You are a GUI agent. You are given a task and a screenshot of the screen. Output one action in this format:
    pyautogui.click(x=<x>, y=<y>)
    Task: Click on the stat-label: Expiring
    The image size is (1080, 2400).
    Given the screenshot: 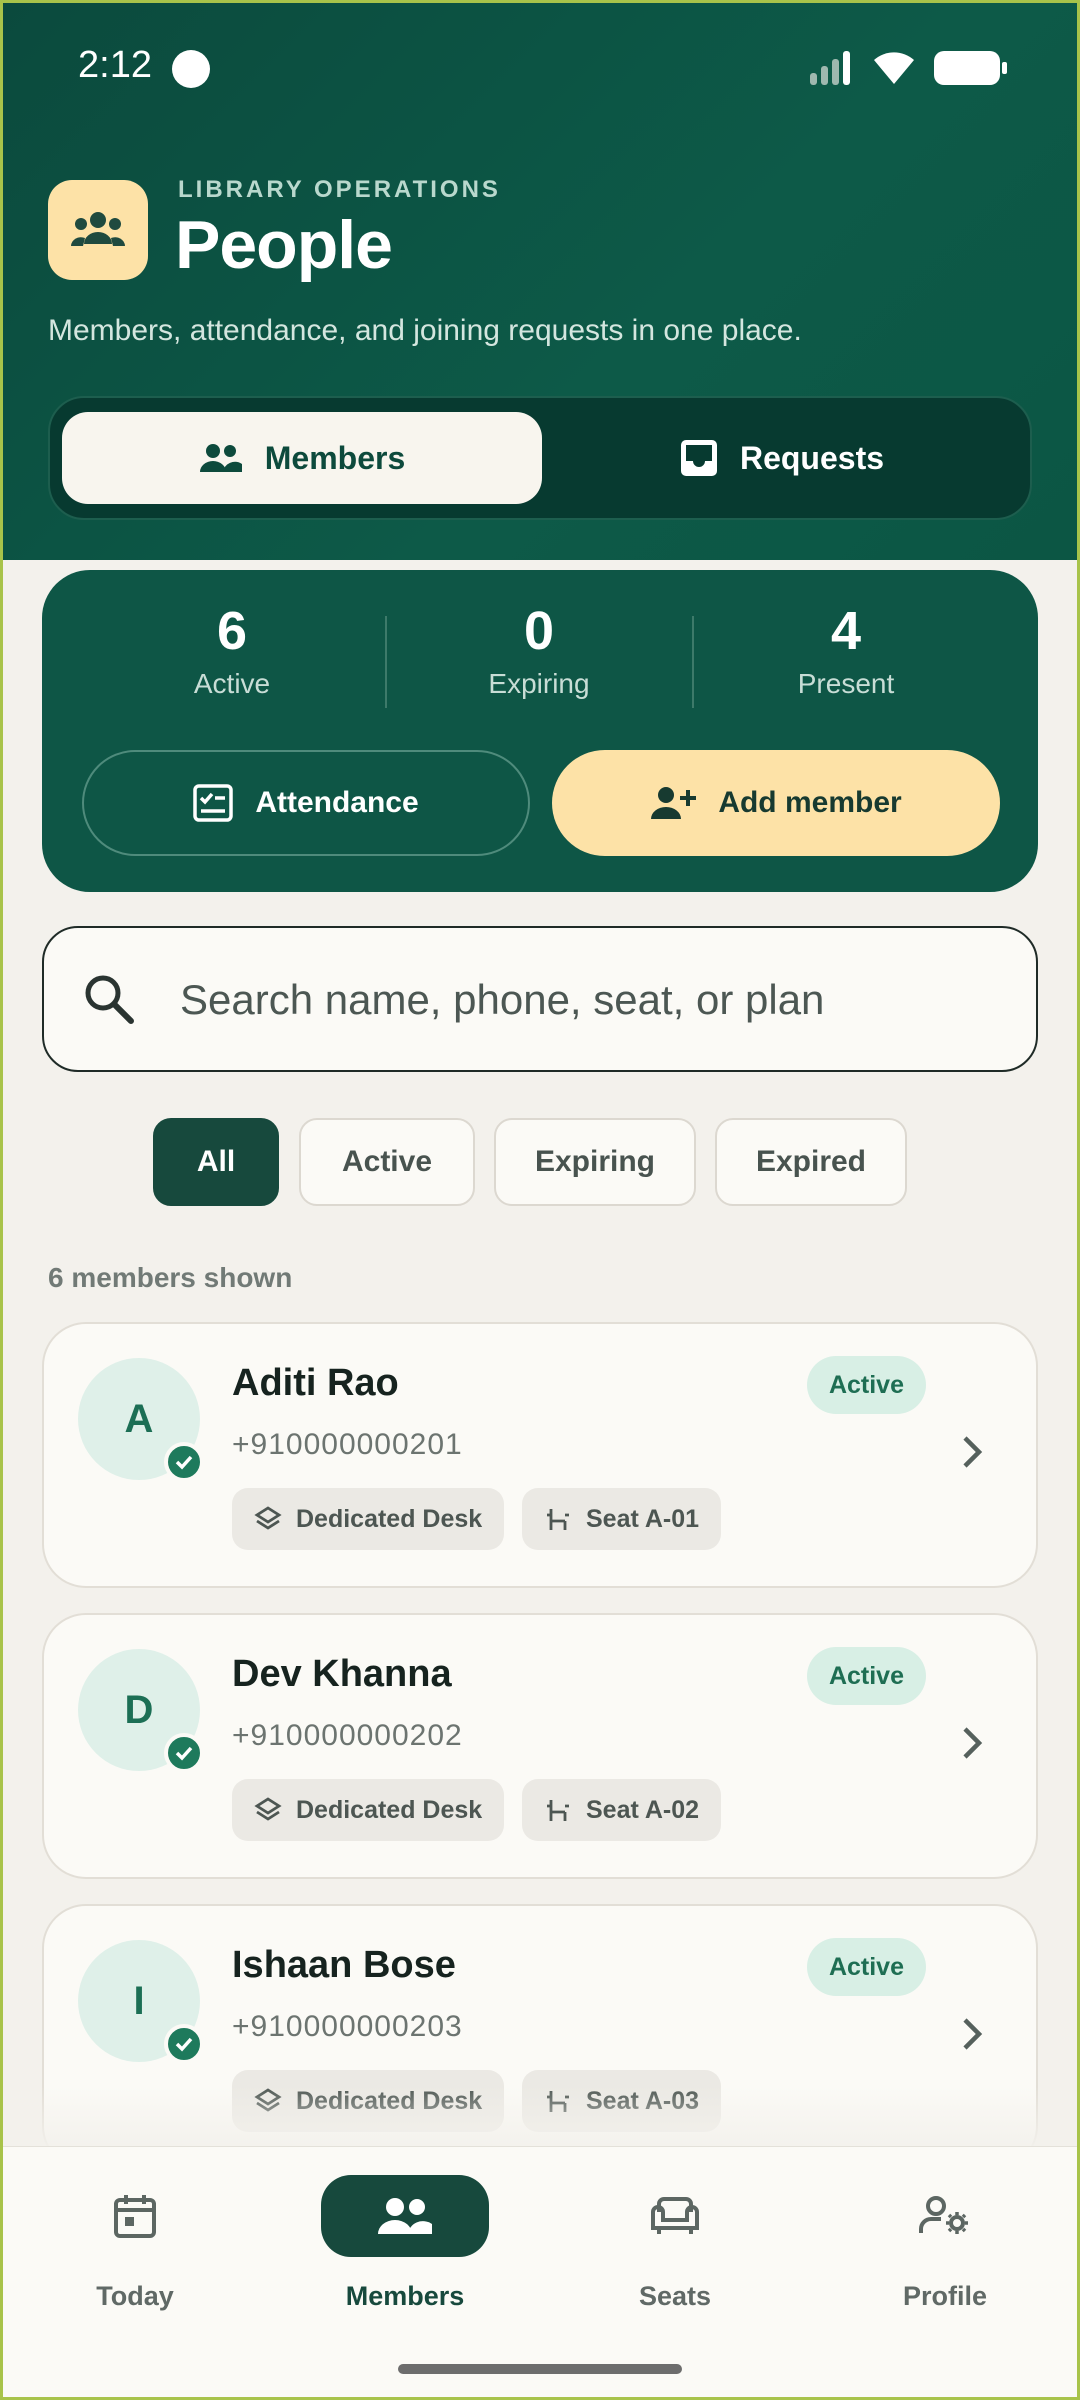 What is the action you would take?
    pyautogui.click(x=539, y=683)
    